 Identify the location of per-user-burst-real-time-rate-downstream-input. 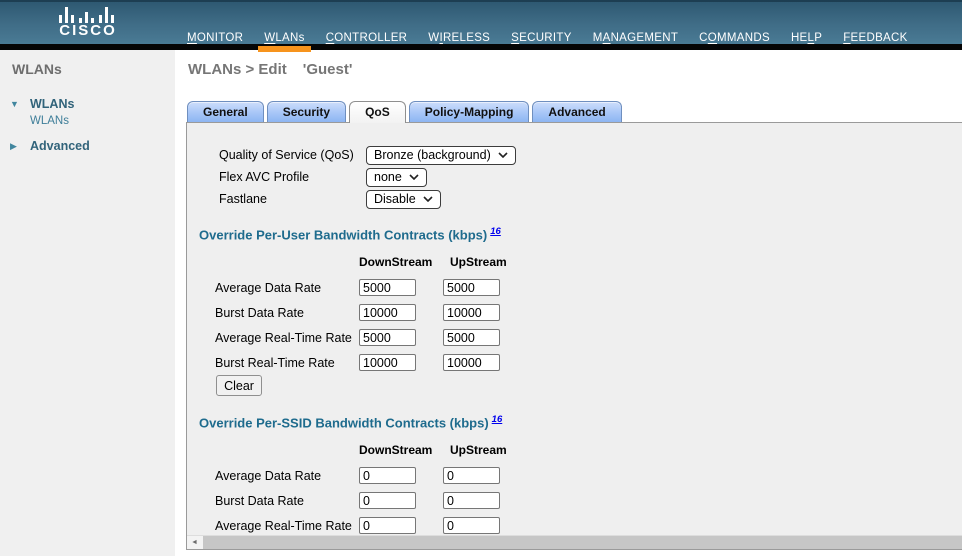
(387, 362).